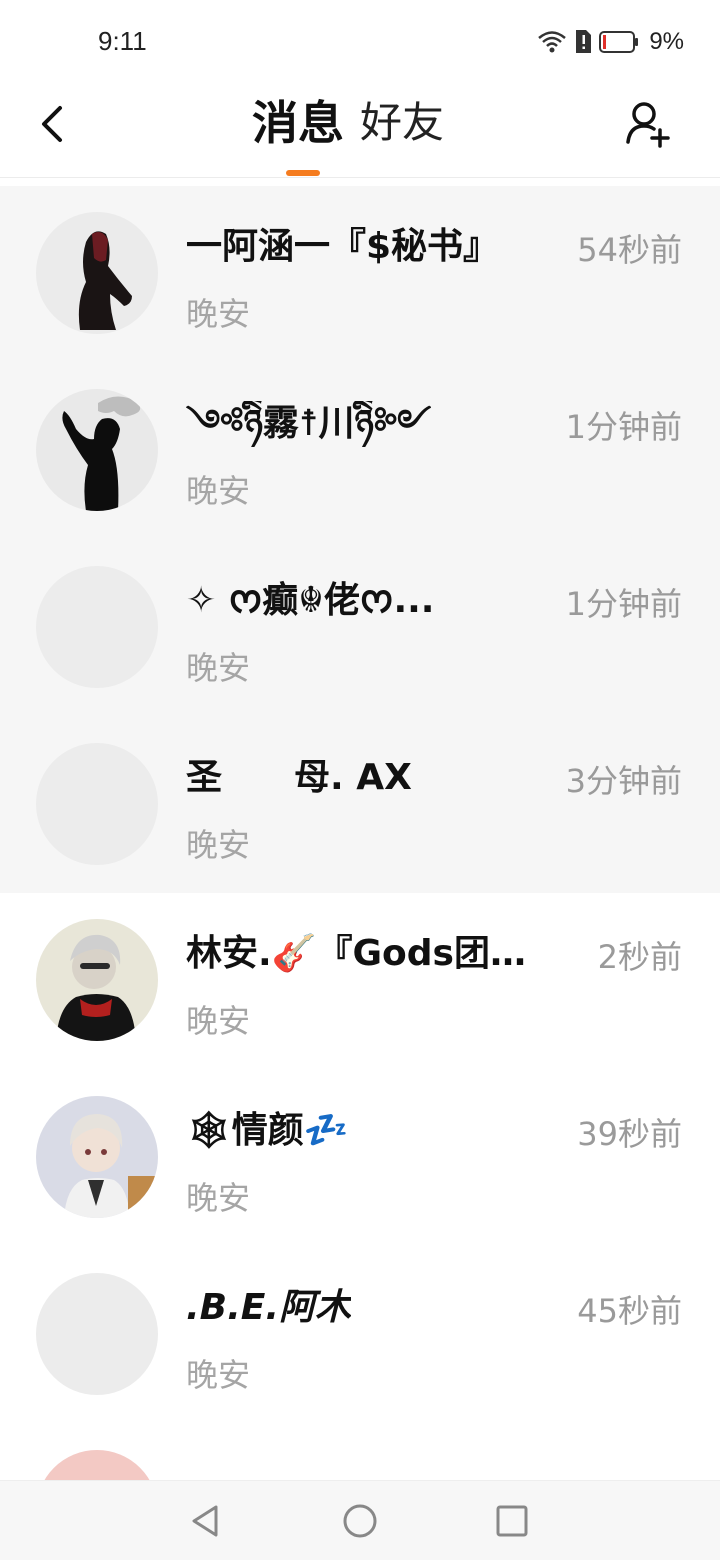 The width and height of the screenshot is (720, 1560). What do you see at coordinates (360, 42) in the screenshot?
I see `status-bar: 9:11 9%` at bounding box center [360, 42].